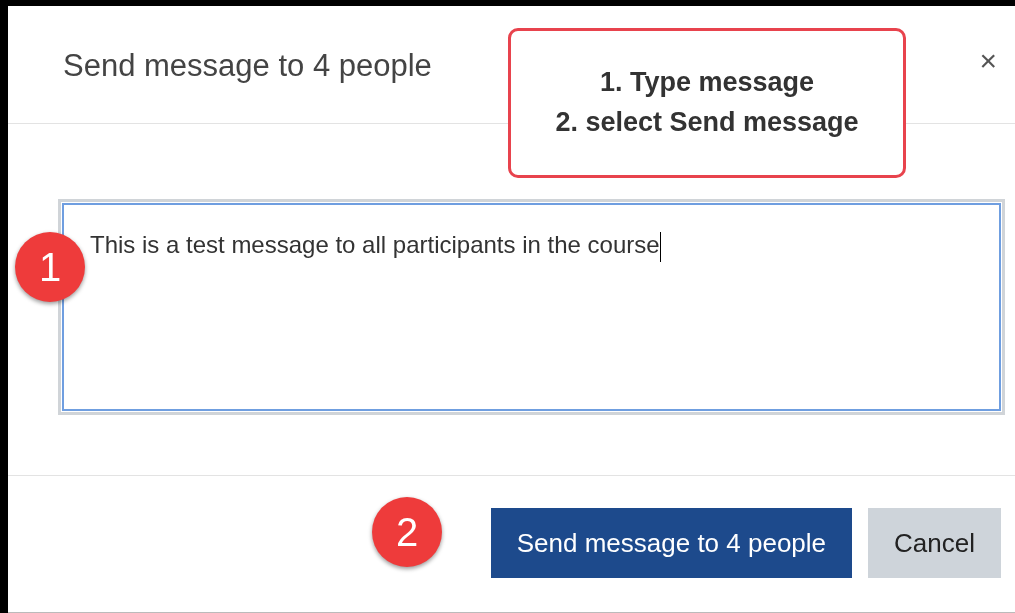 The width and height of the screenshot is (1015, 613). Describe the element at coordinates (934, 543) in the screenshot. I see `cancel-button: Cancel` at that location.